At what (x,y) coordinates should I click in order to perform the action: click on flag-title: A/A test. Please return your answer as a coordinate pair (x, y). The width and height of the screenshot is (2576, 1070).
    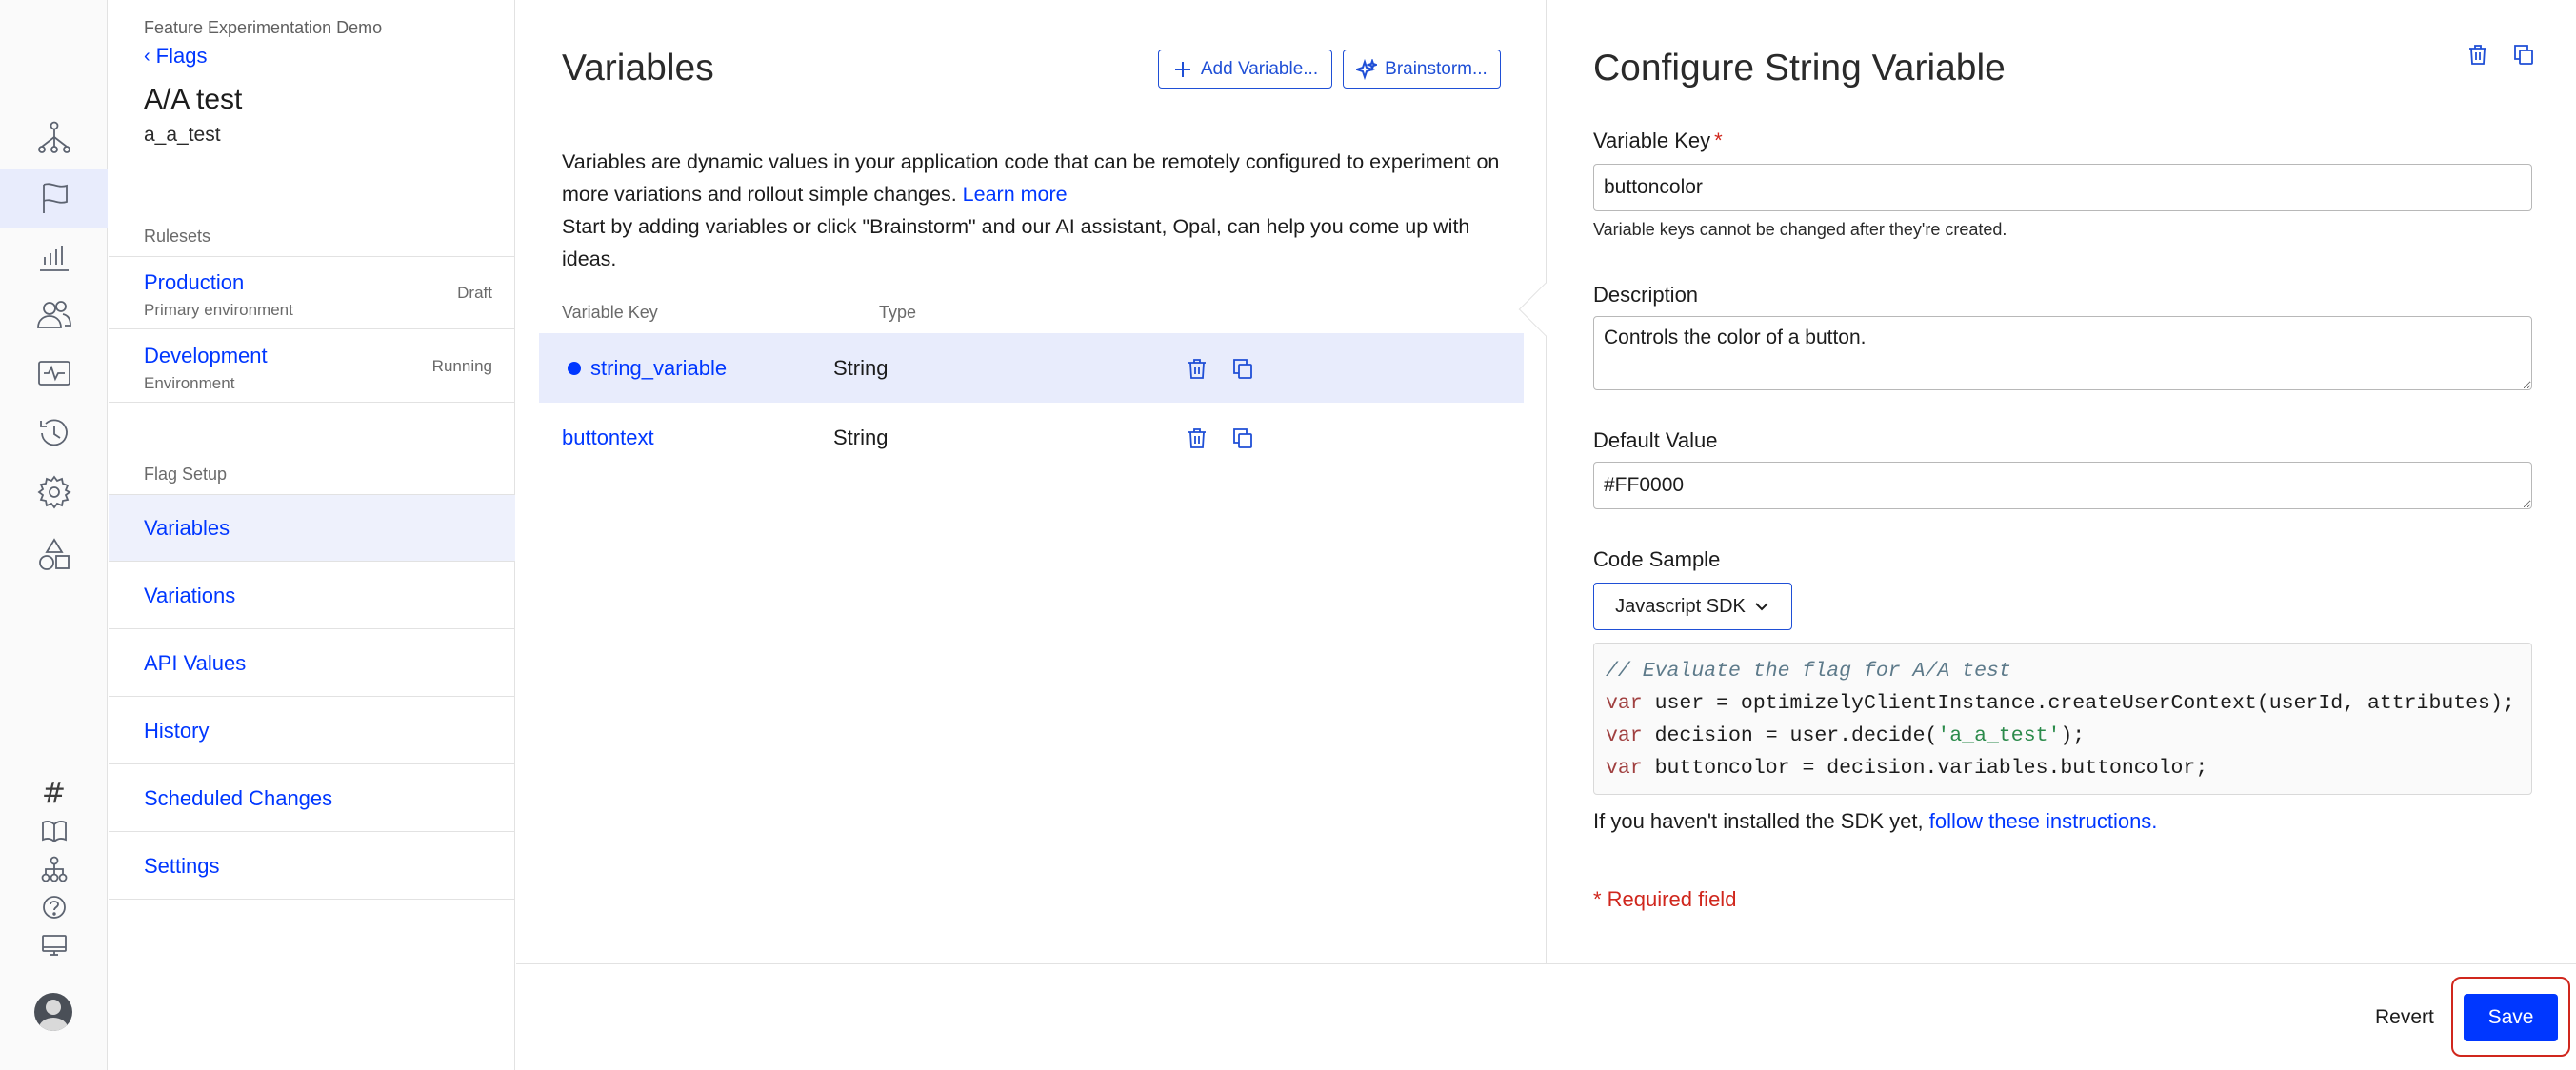
    Looking at the image, I should click on (193, 99).